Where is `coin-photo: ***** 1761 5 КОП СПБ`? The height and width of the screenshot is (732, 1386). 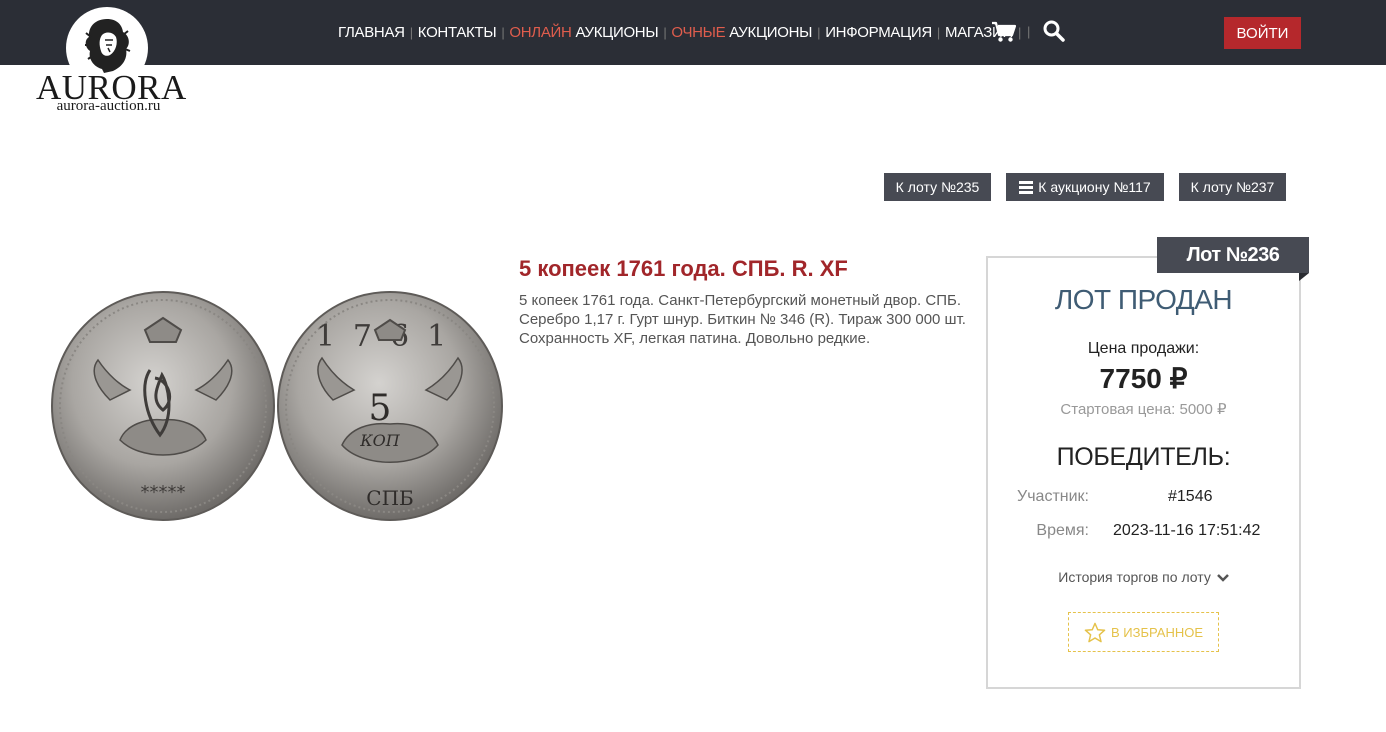
coin-photo: ***** 1761 5 КОП СПБ is located at coordinates (278, 406).